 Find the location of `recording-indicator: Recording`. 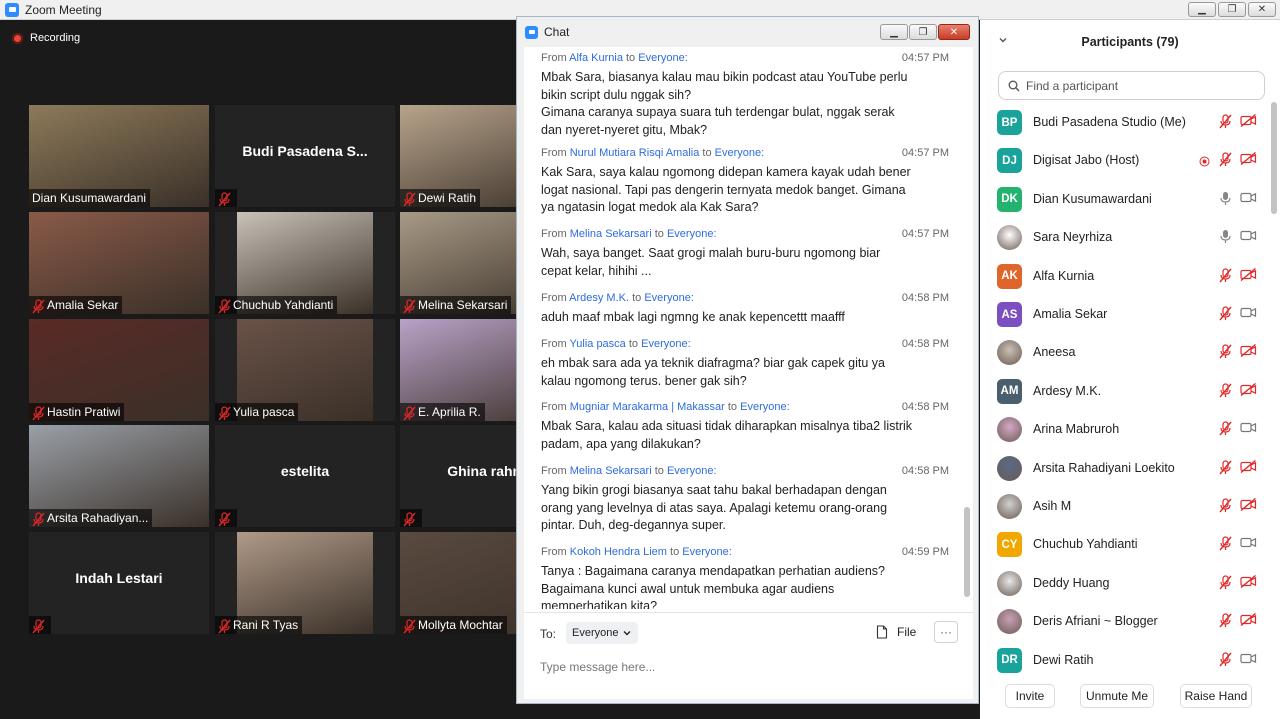

recording-indicator: Recording is located at coordinates (46, 38).